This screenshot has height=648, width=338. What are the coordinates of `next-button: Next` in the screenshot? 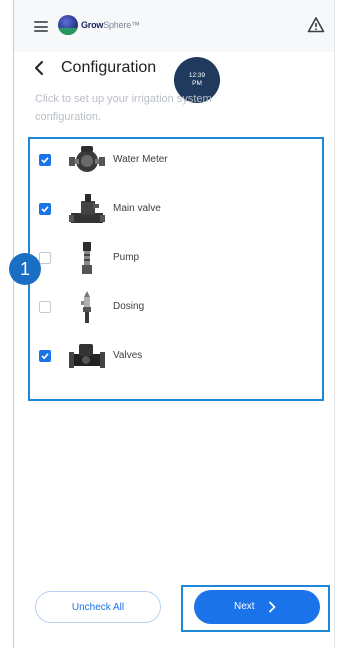 It's located at (257, 607).